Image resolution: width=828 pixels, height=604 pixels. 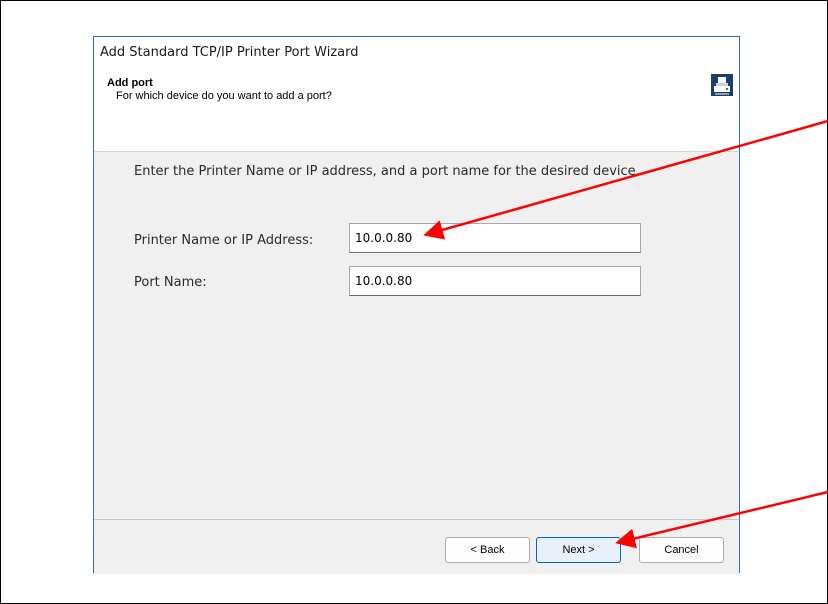 What do you see at coordinates (625, 179) in the screenshot?
I see `annotation-arrow-to-ip-field` at bounding box center [625, 179].